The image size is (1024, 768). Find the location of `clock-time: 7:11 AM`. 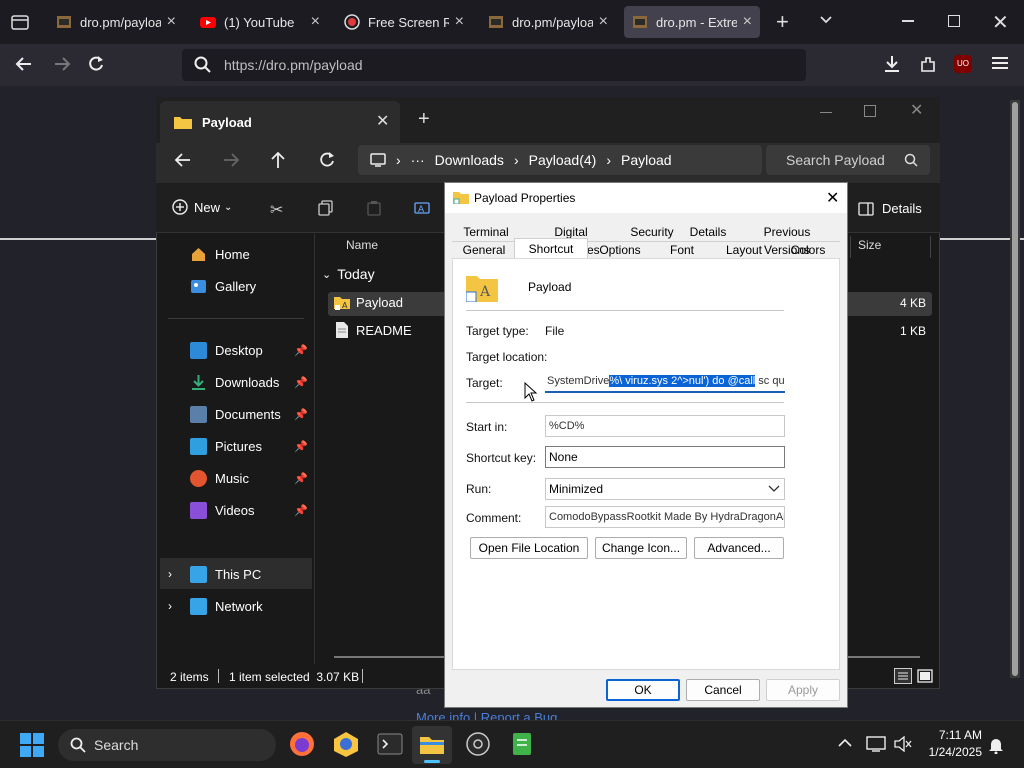

clock-time: 7:11 AM is located at coordinates (956, 735).